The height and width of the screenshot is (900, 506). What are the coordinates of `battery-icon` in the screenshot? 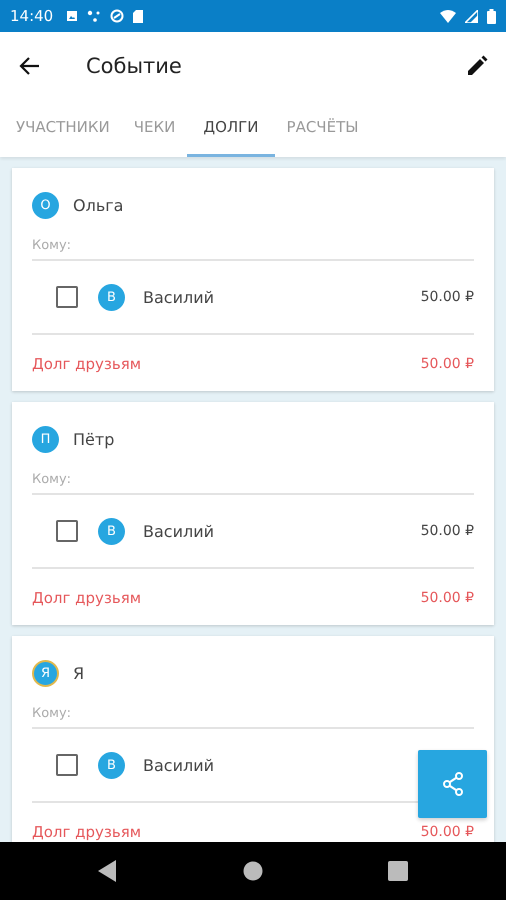 It's located at (491, 16).